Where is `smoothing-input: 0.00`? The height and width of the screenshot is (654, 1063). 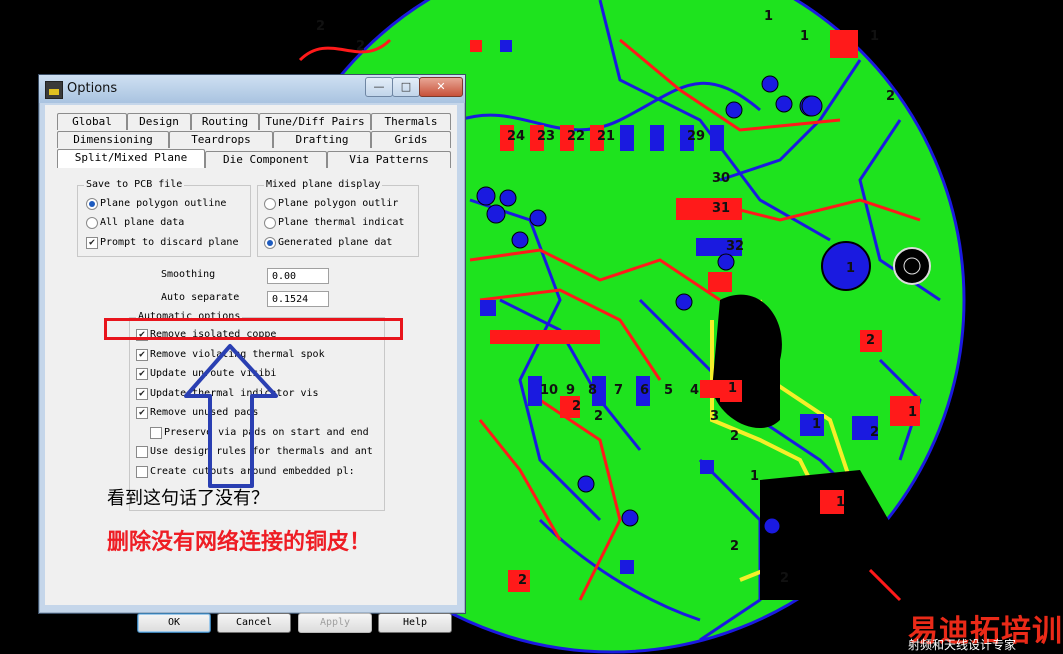
smoothing-input: 0.00 is located at coordinates (298, 276).